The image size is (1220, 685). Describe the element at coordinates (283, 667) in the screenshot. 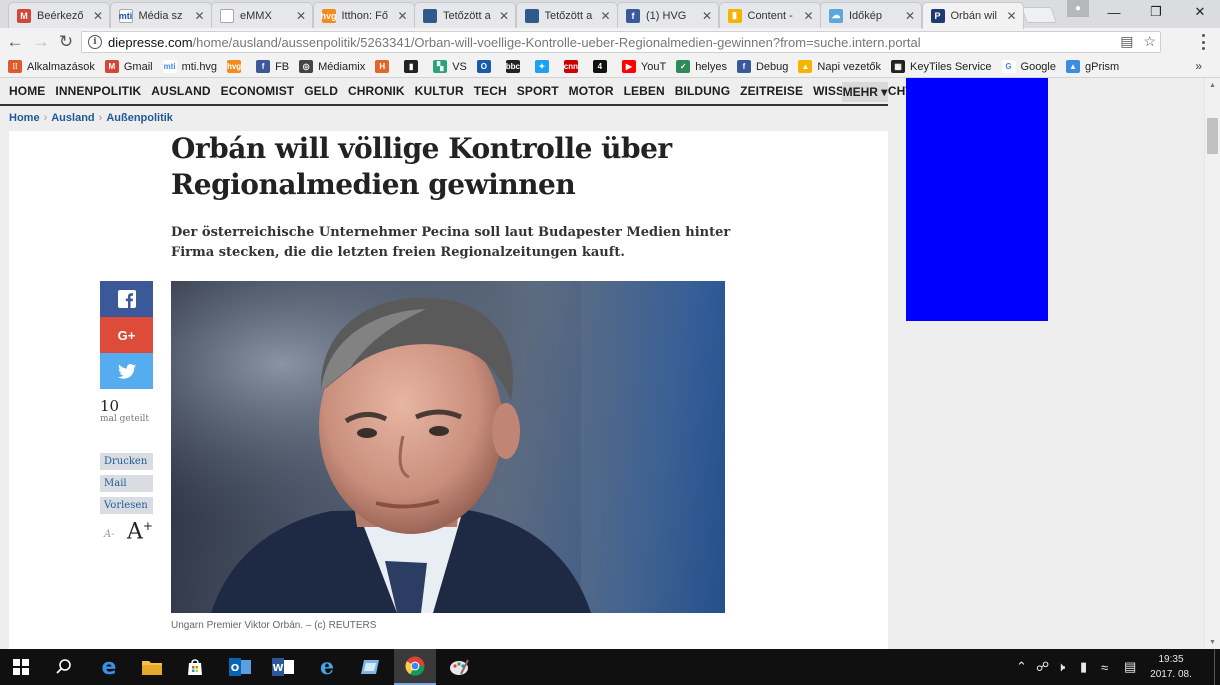

I see `word-icon: W` at that location.